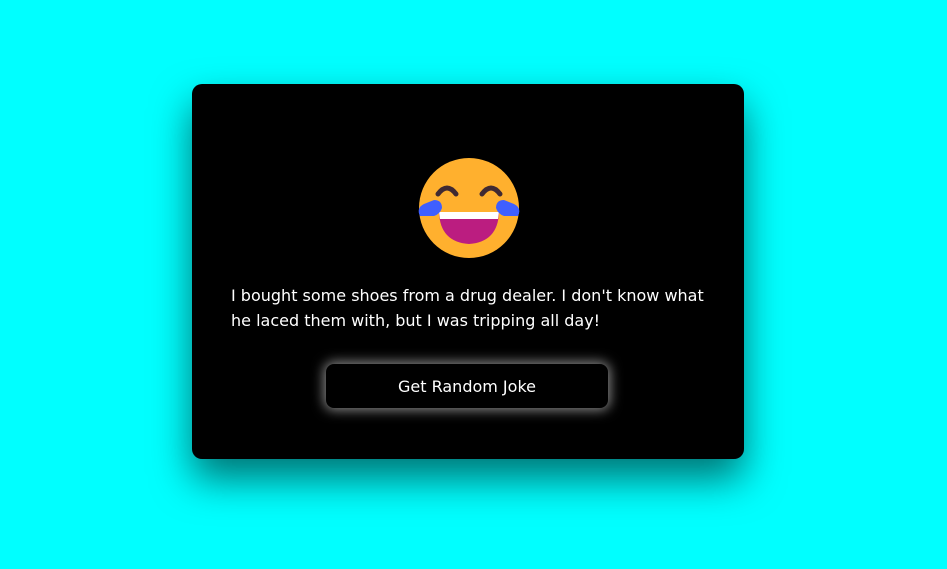 This screenshot has height=569, width=947. Describe the element at coordinates (467, 386) in the screenshot. I see `get-random-joke-button: Get Random Joke` at that location.